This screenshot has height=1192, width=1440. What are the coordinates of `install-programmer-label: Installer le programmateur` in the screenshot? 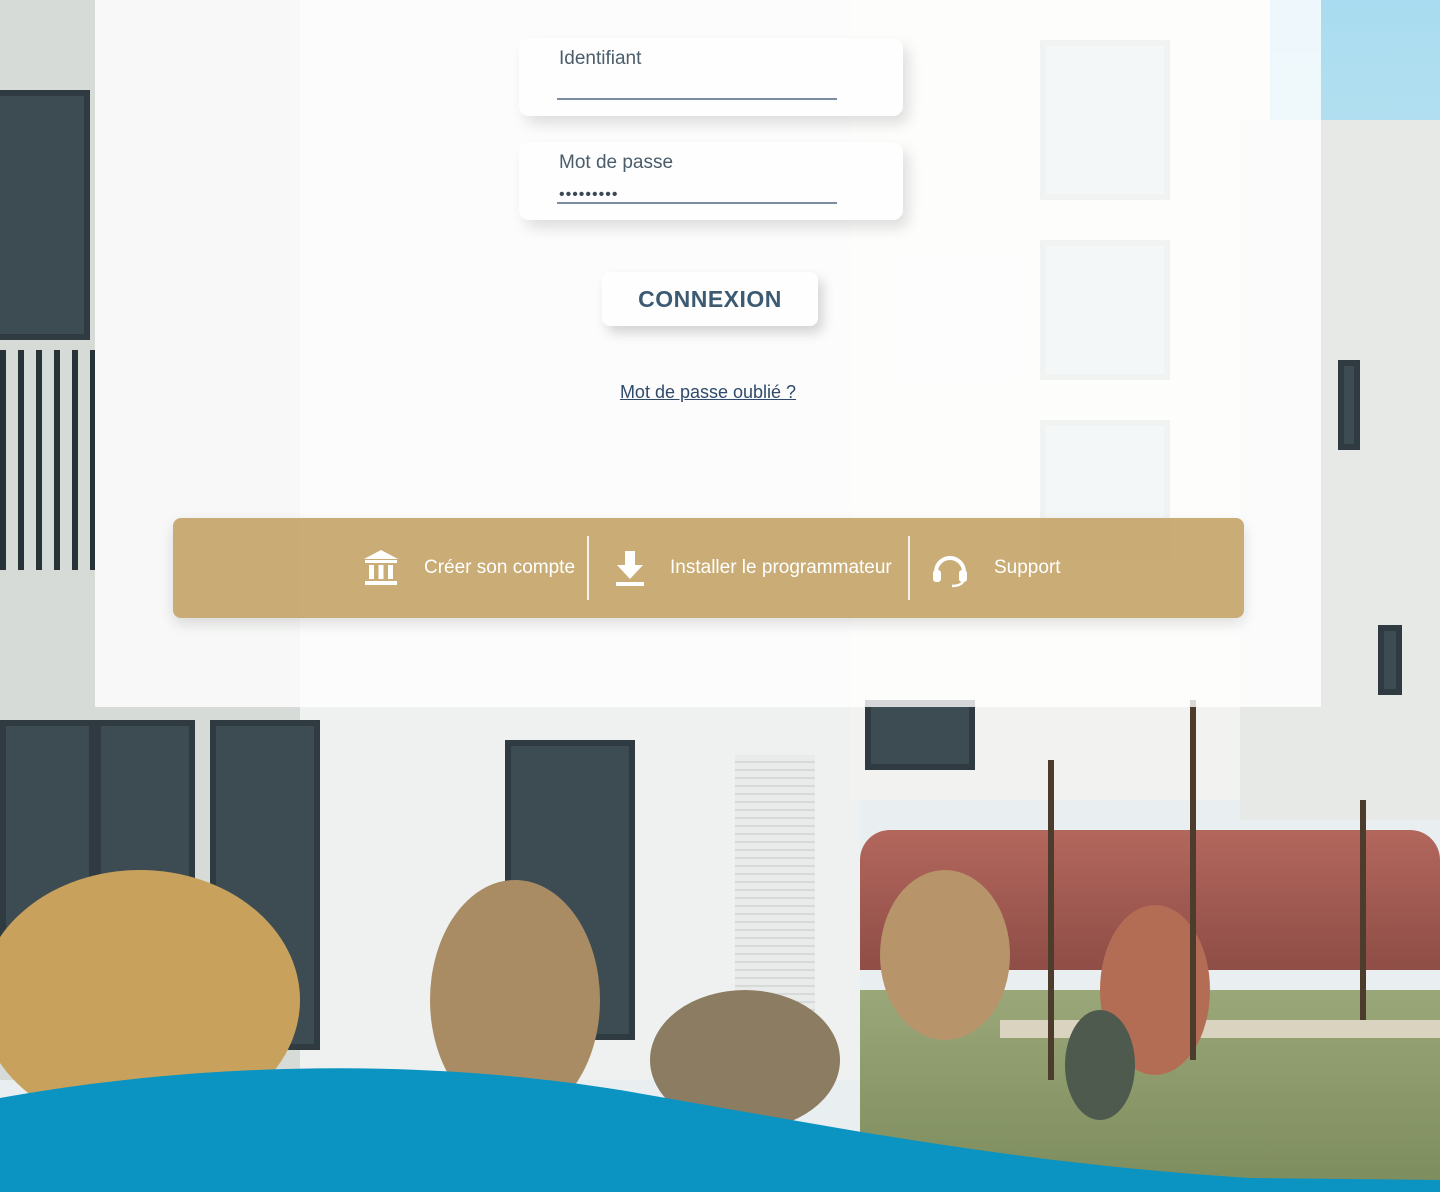 It's located at (781, 567).